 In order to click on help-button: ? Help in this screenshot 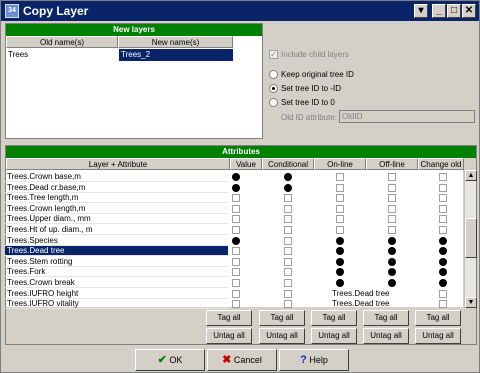, I will do `click(314, 360)`.